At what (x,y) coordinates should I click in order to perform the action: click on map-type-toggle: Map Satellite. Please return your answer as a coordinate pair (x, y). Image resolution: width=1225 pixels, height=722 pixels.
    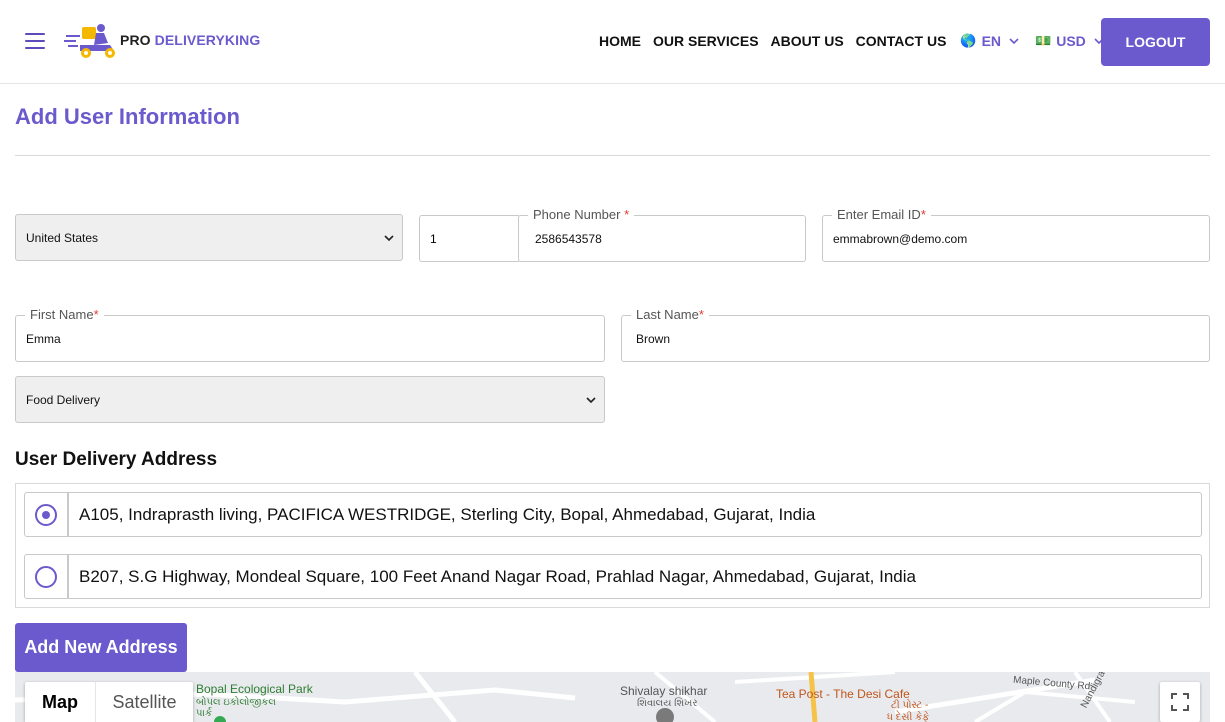
    Looking at the image, I should click on (109, 702).